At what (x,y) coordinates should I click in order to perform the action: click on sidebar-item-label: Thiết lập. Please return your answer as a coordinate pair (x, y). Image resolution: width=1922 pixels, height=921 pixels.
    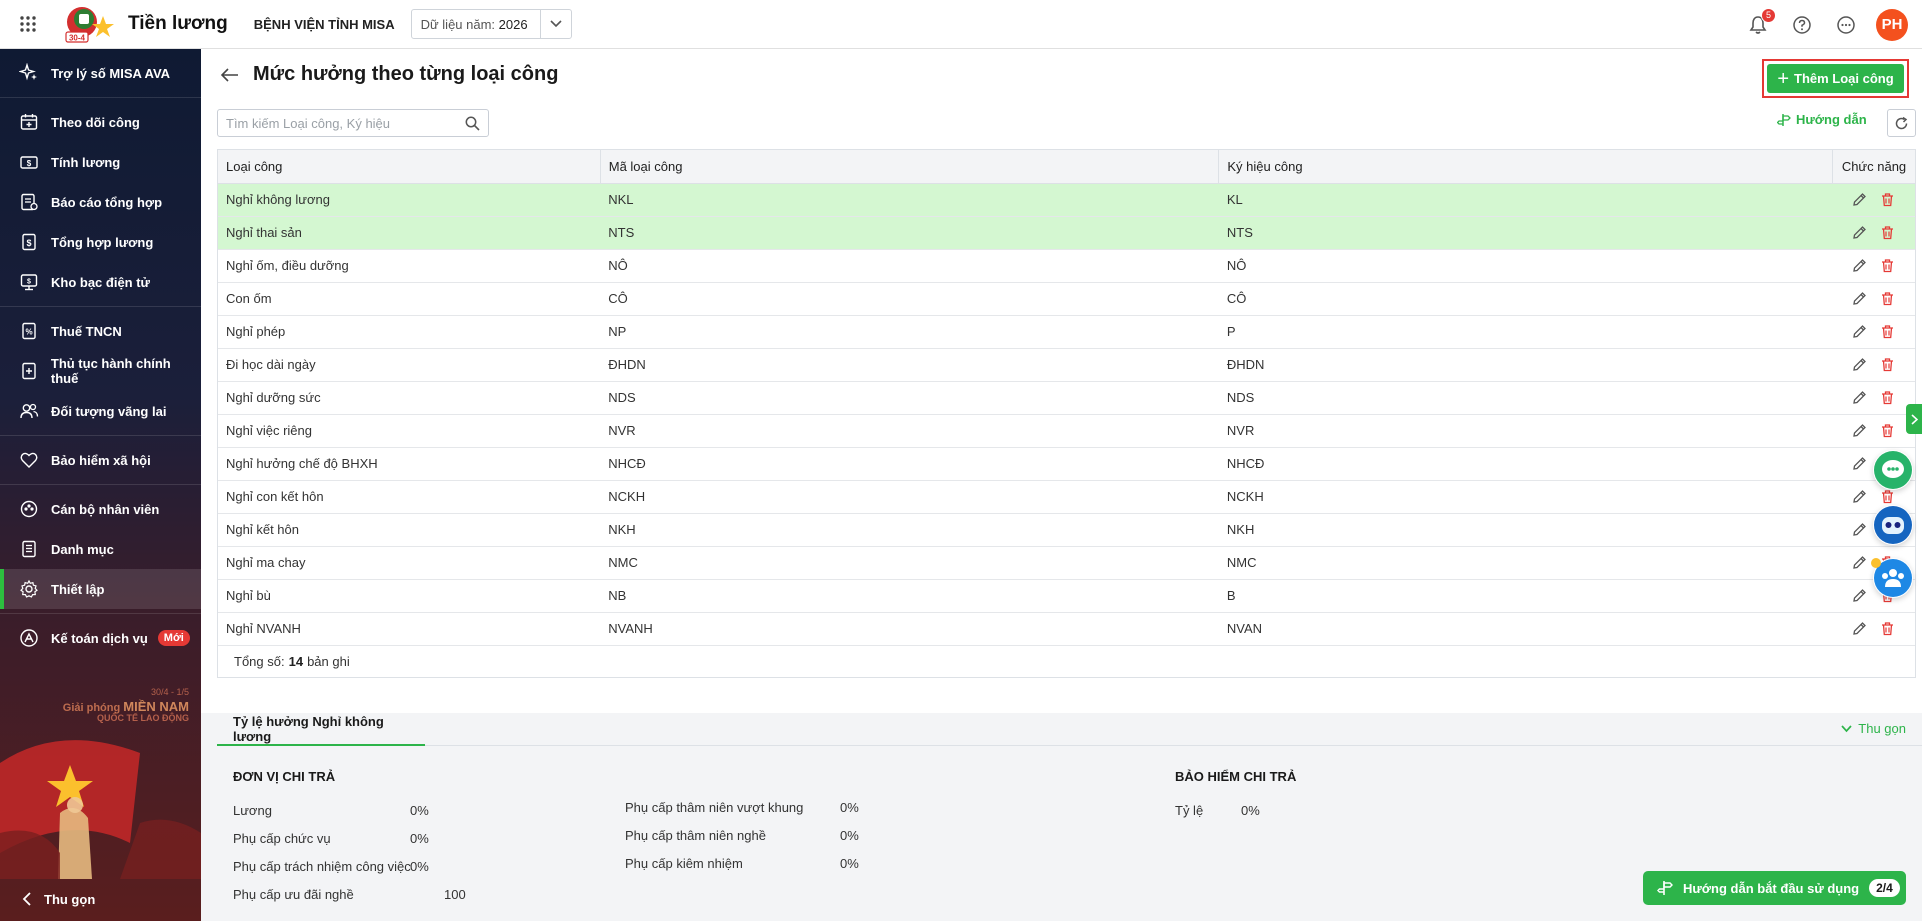
    Looking at the image, I should click on (78, 589).